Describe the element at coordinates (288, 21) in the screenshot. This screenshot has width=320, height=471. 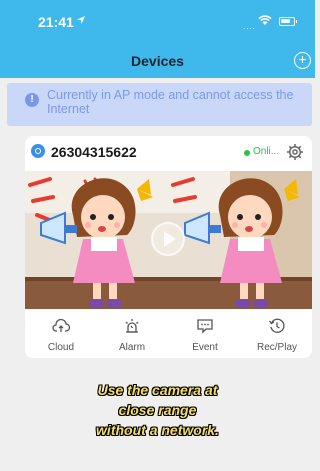
I see `battery-icon` at that location.